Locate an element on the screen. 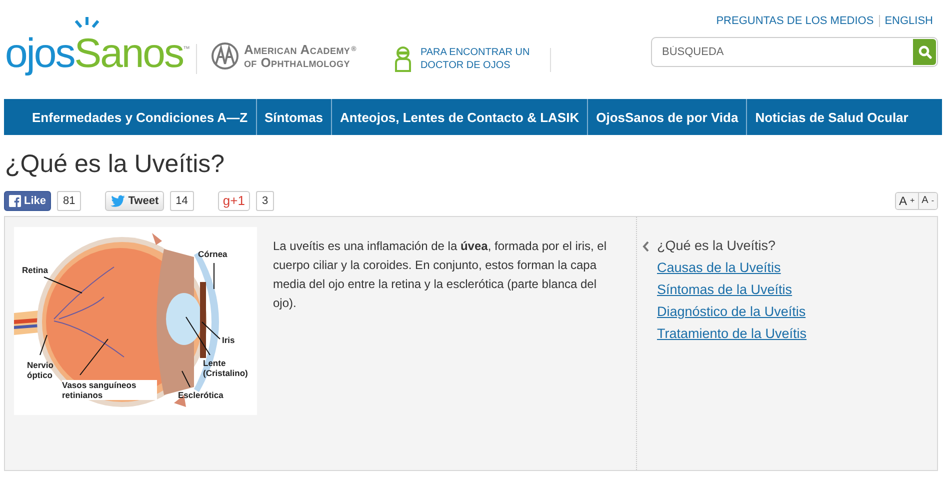 The height and width of the screenshot is (479, 946). nav-item: Enfermedades y Condiciones A—Z is located at coordinates (140, 117).